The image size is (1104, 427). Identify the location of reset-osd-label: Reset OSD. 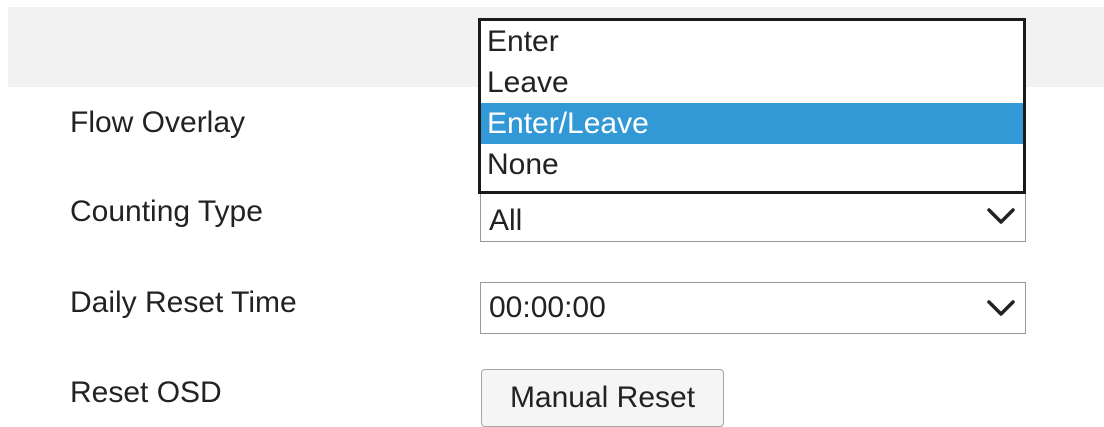
(146, 392).